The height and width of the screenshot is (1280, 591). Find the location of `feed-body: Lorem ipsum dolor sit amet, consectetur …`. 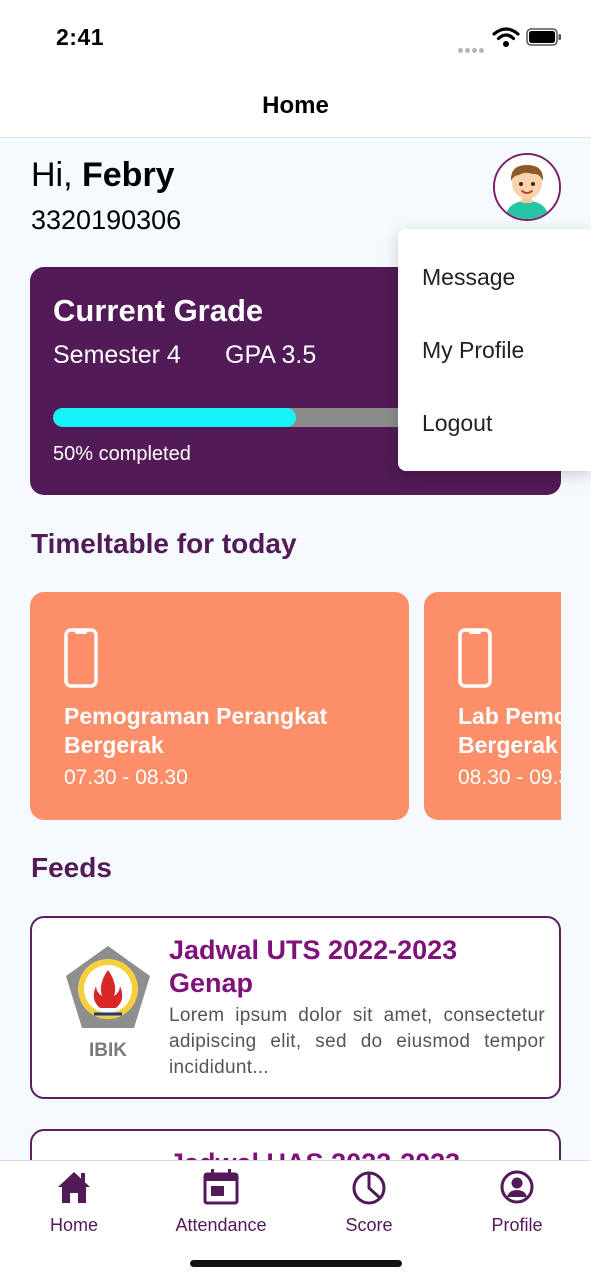

feed-body: Lorem ipsum dolor sit amet, consectetur … is located at coordinates (357, 1041).